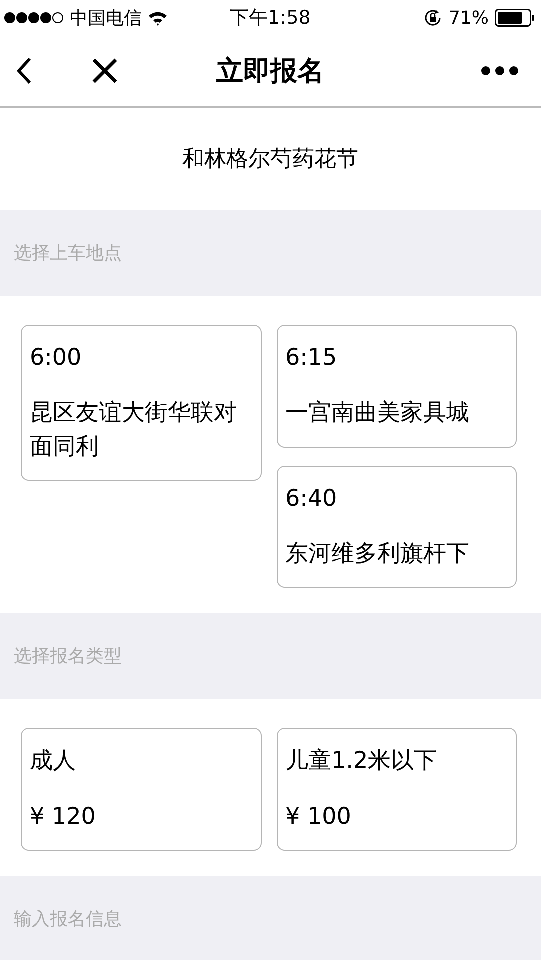  Describe the element at coordinates (396, 527) in the screenshot. I see `pickup-option: 6:40 东河维多利旗杆下` at that location.